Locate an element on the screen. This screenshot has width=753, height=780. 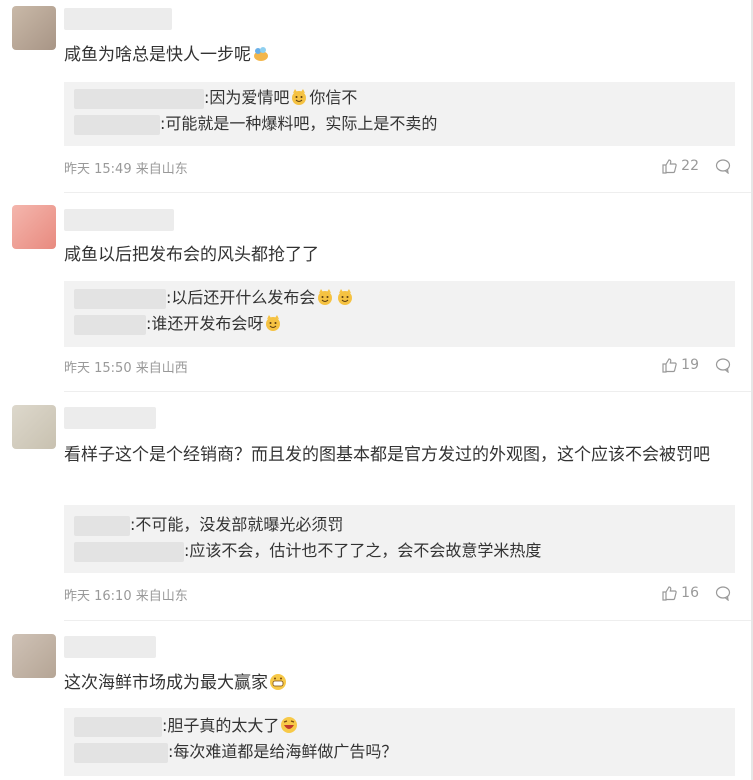
comment-text: 这次海鲜市场成为最大赢家 is located at coordinates (397, 683).